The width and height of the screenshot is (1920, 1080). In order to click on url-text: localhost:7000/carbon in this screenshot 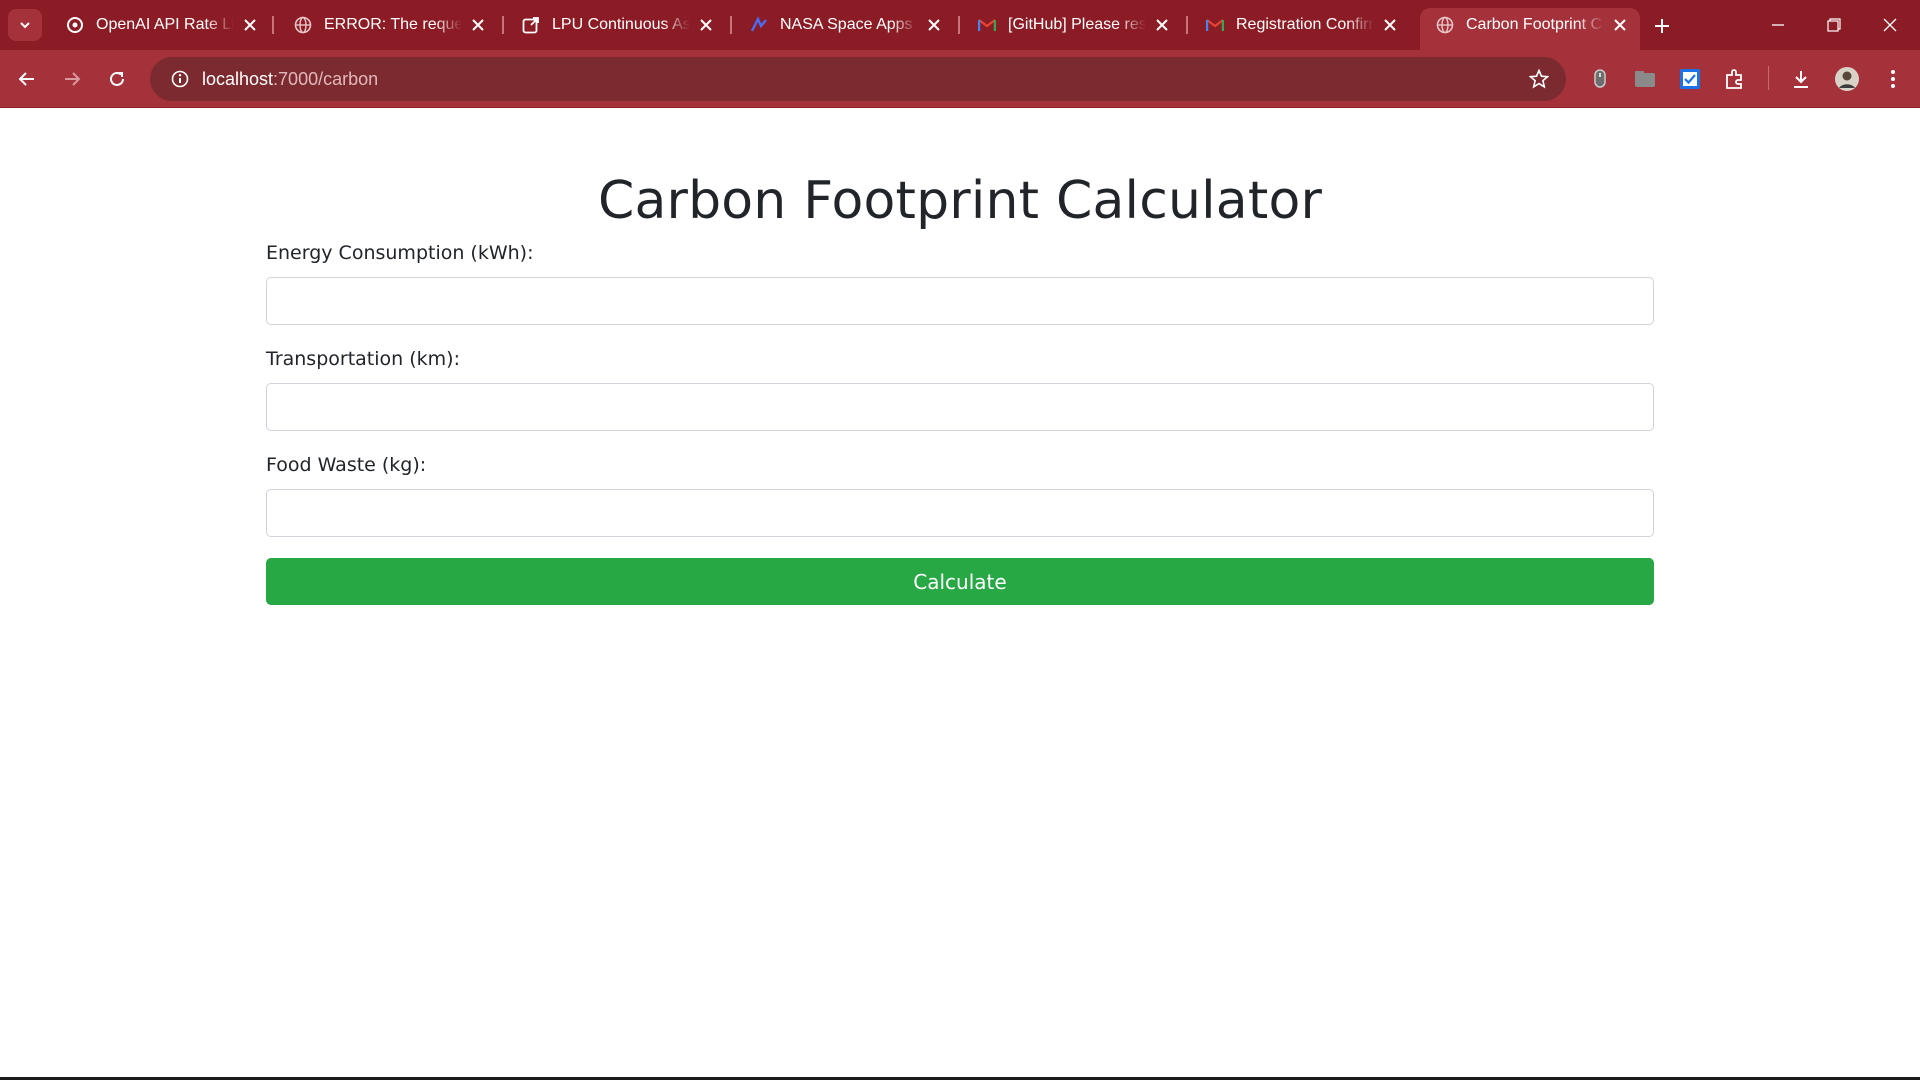, I will do `click(290, 79)`.